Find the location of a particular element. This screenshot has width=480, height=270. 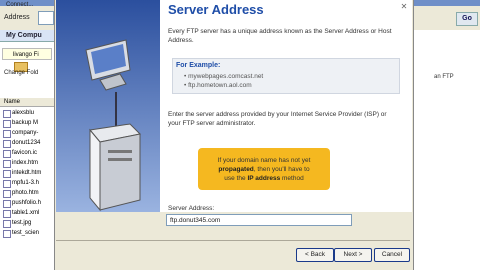

file-row: favicon.ic is located at coordinates (28, 153).